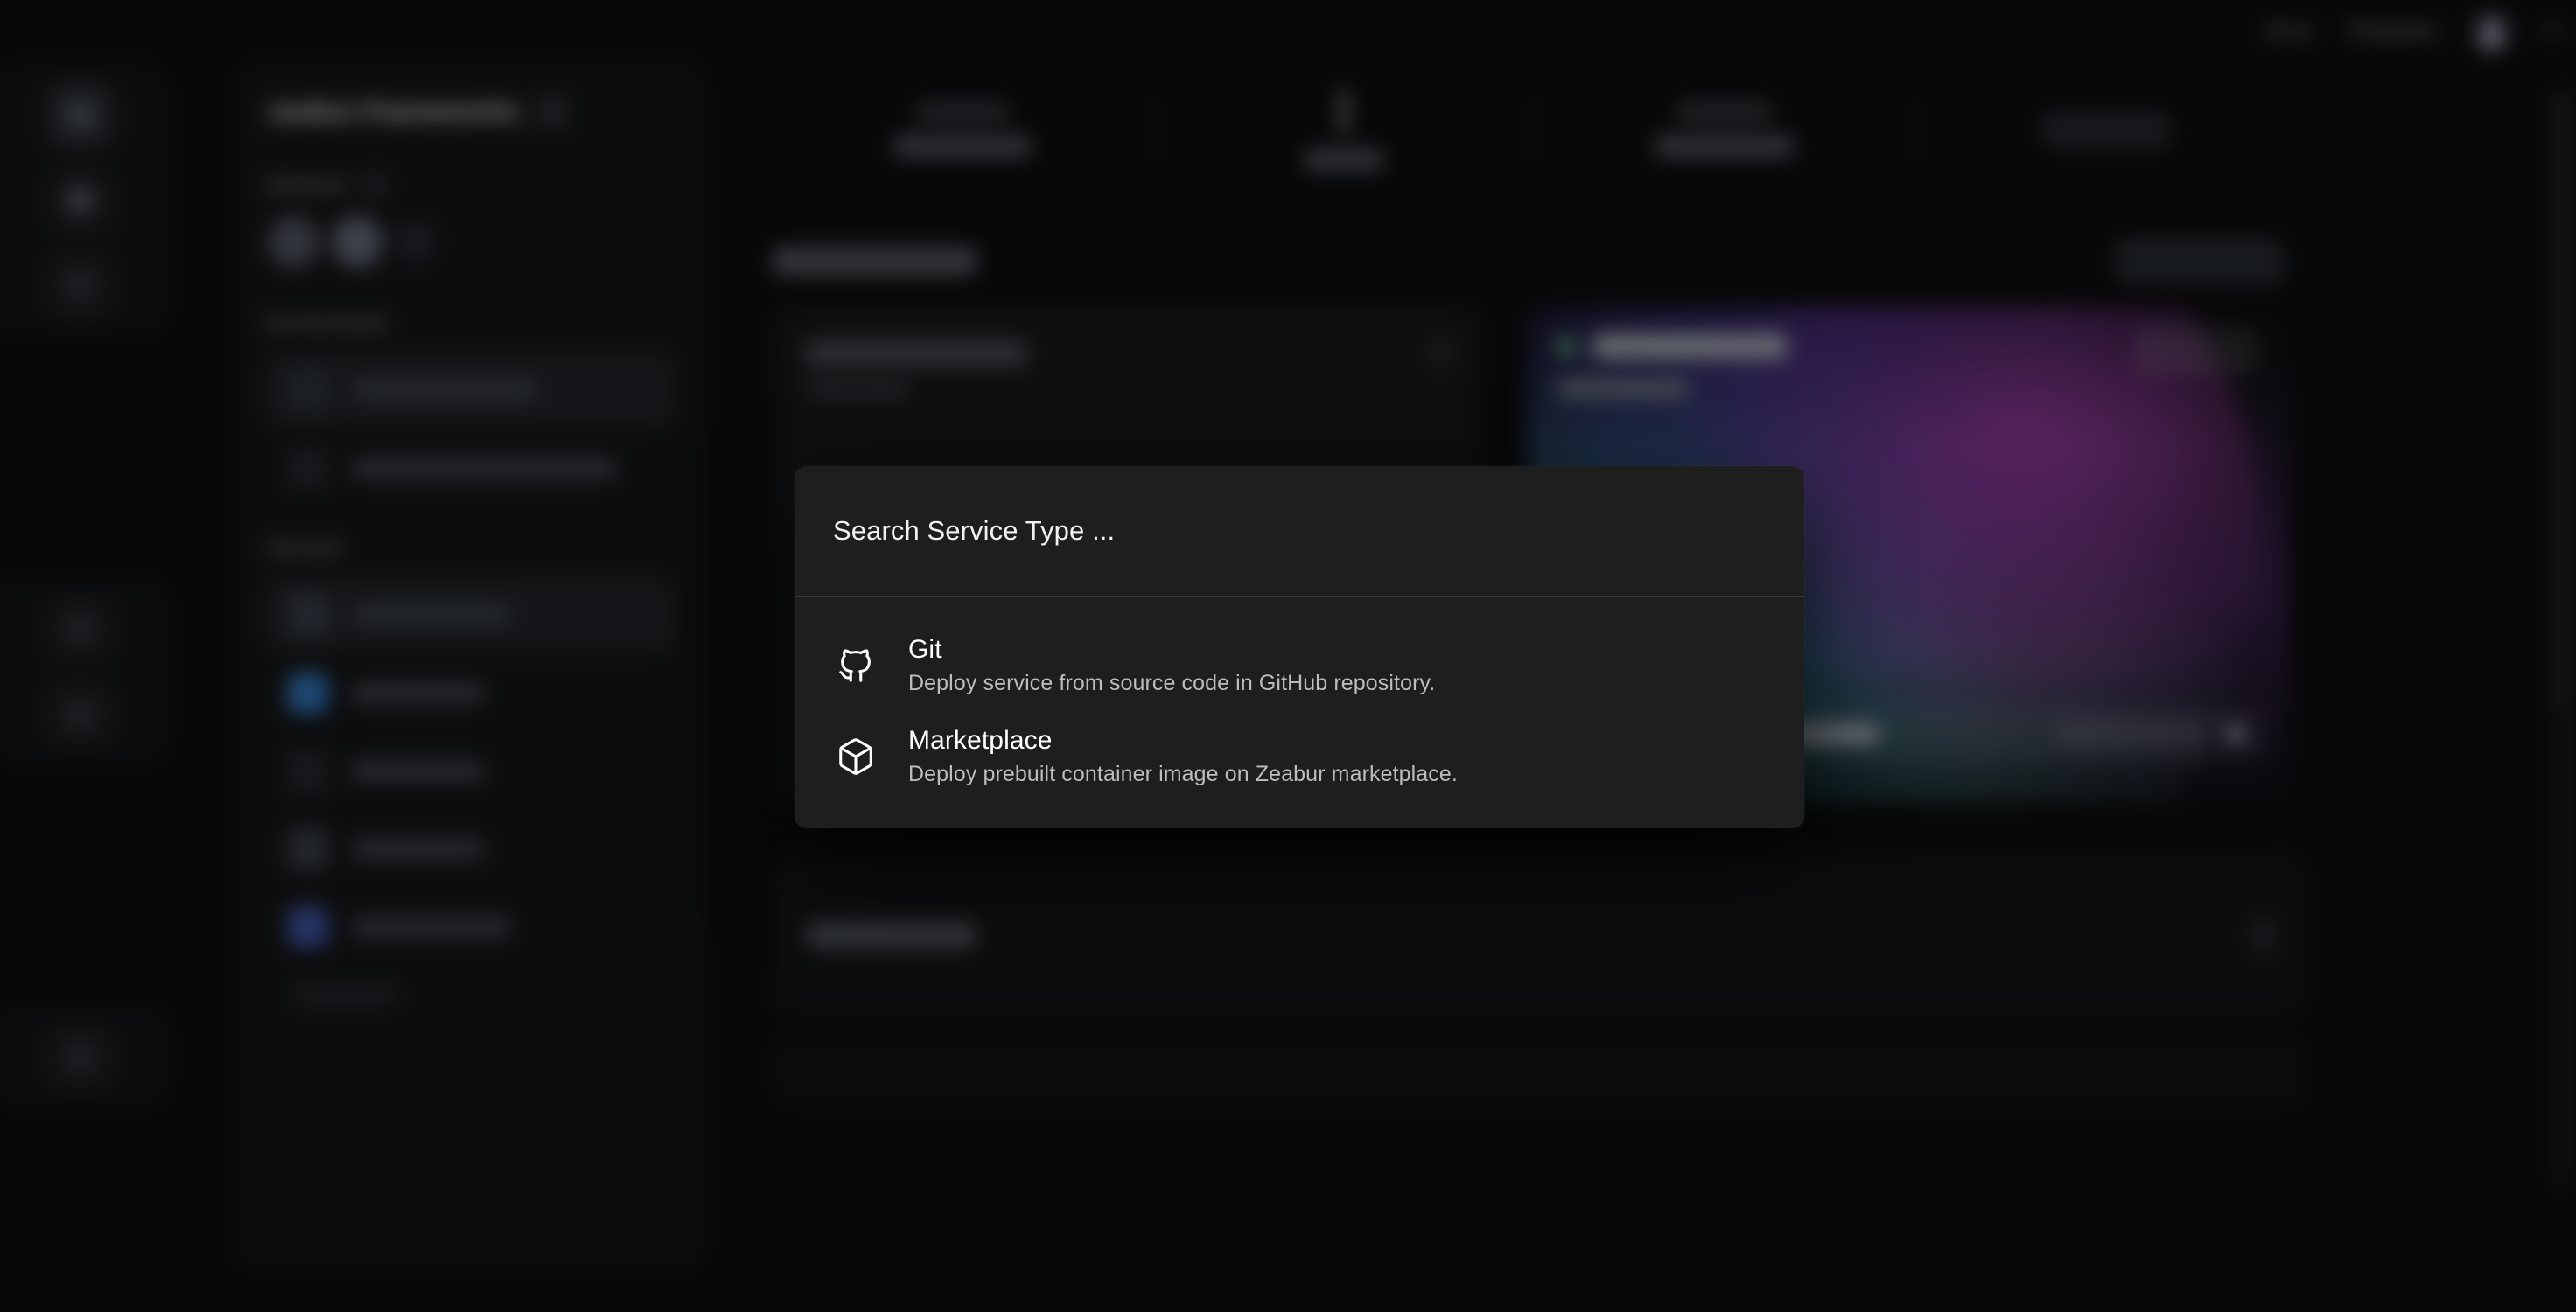  Describe the element at coordinates (2561, 399) in the screenshot. I see `scrollbar-thumb` at that location.